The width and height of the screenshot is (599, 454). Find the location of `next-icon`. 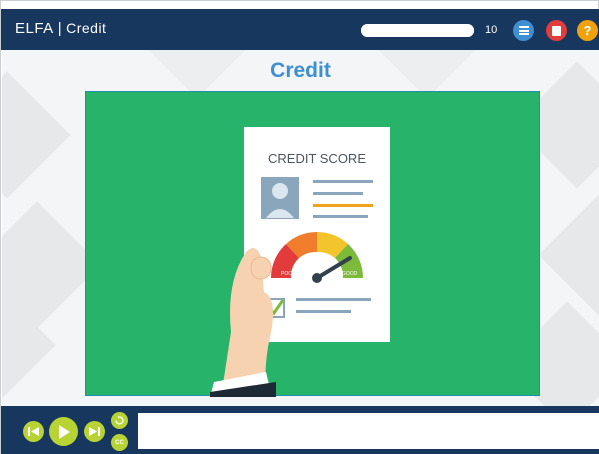

next-icon is located at coordinates (94, 431).